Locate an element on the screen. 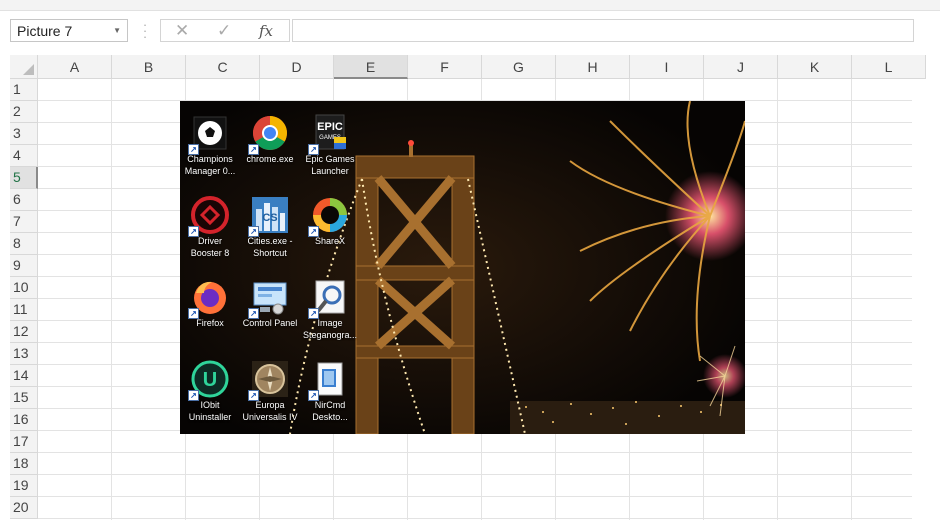  more-options-icon: · · · is located at coordinates (145, 30).